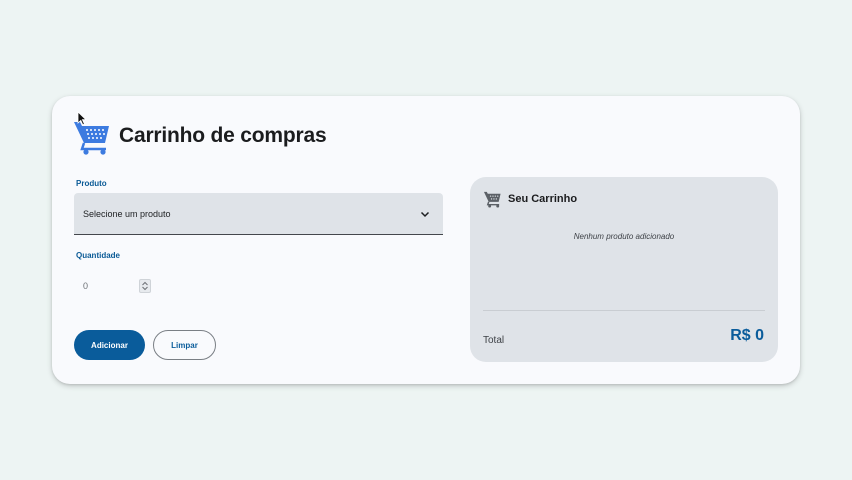  Describe the element at coordinates (624, 310) in the screenshot. I see `cart-divider` at that location.